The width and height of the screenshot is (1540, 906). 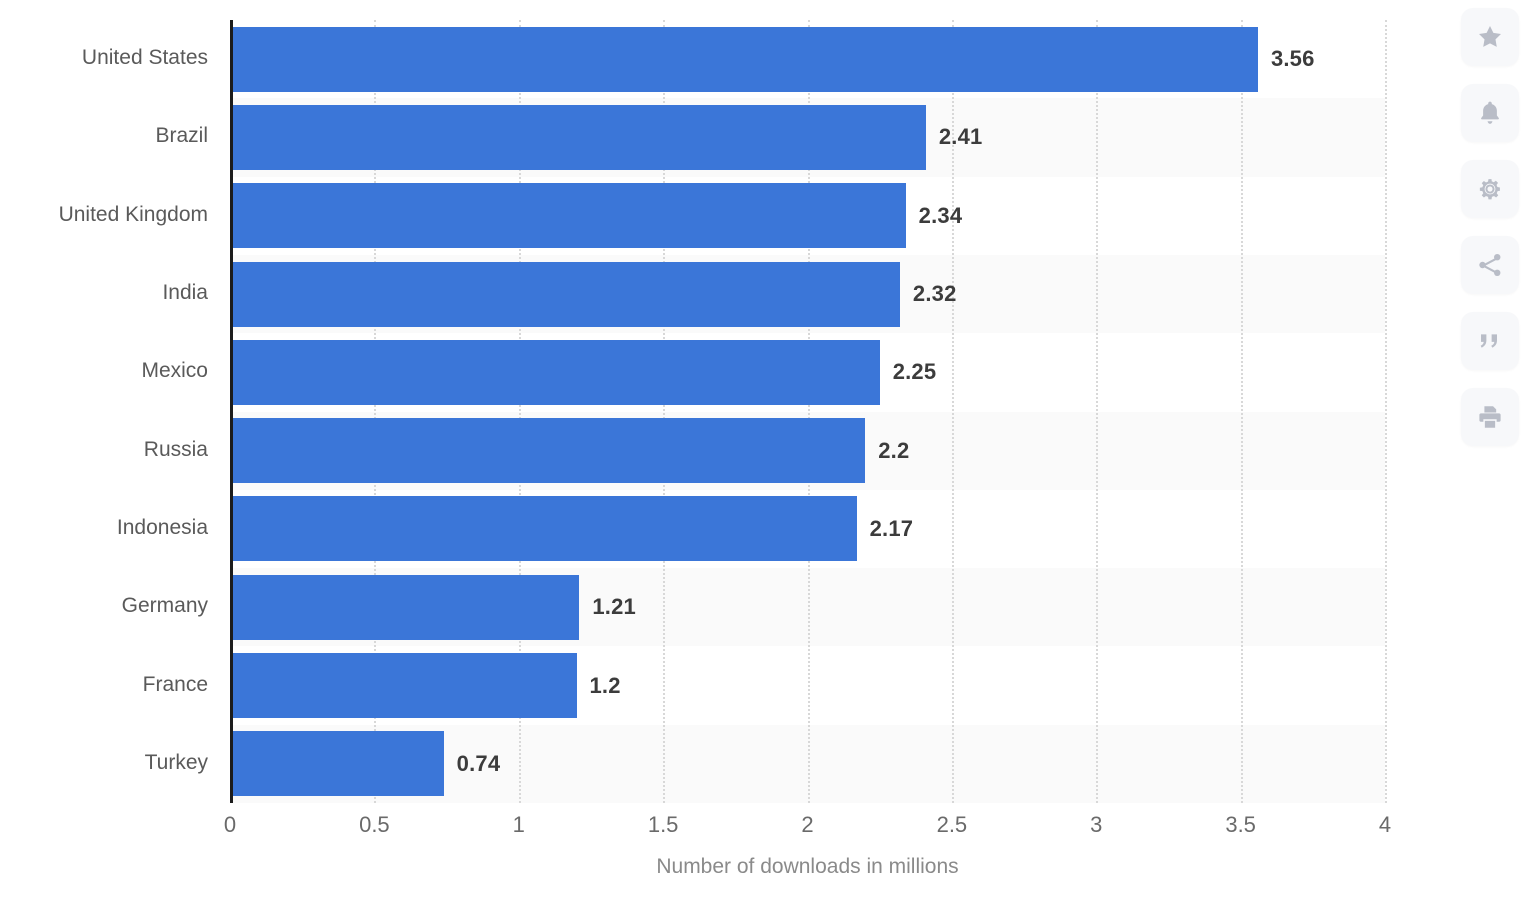 What do you see at coordinates (175, 449) in the screenshot?
I see `category-label: Russia` at bounding box center [175, 449].